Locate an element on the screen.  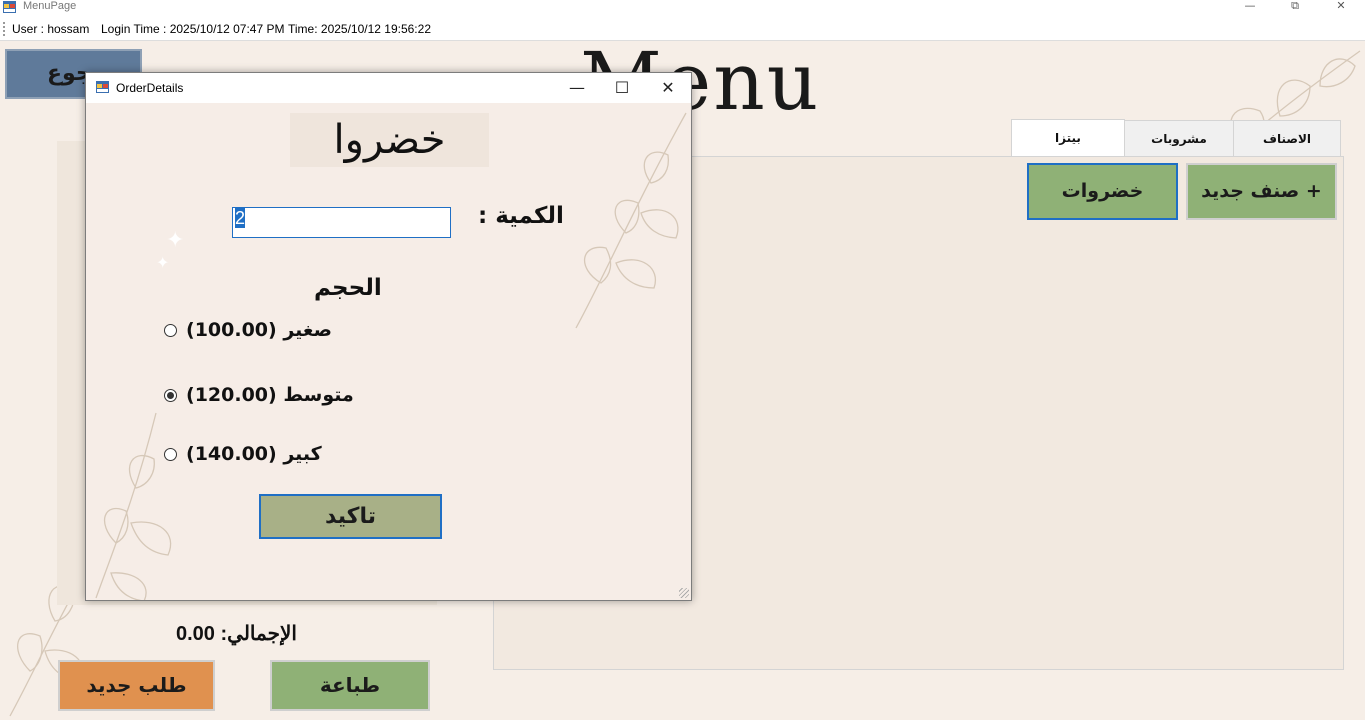
dialog-leaf-decoration-right is located at coordinates (631, 220).